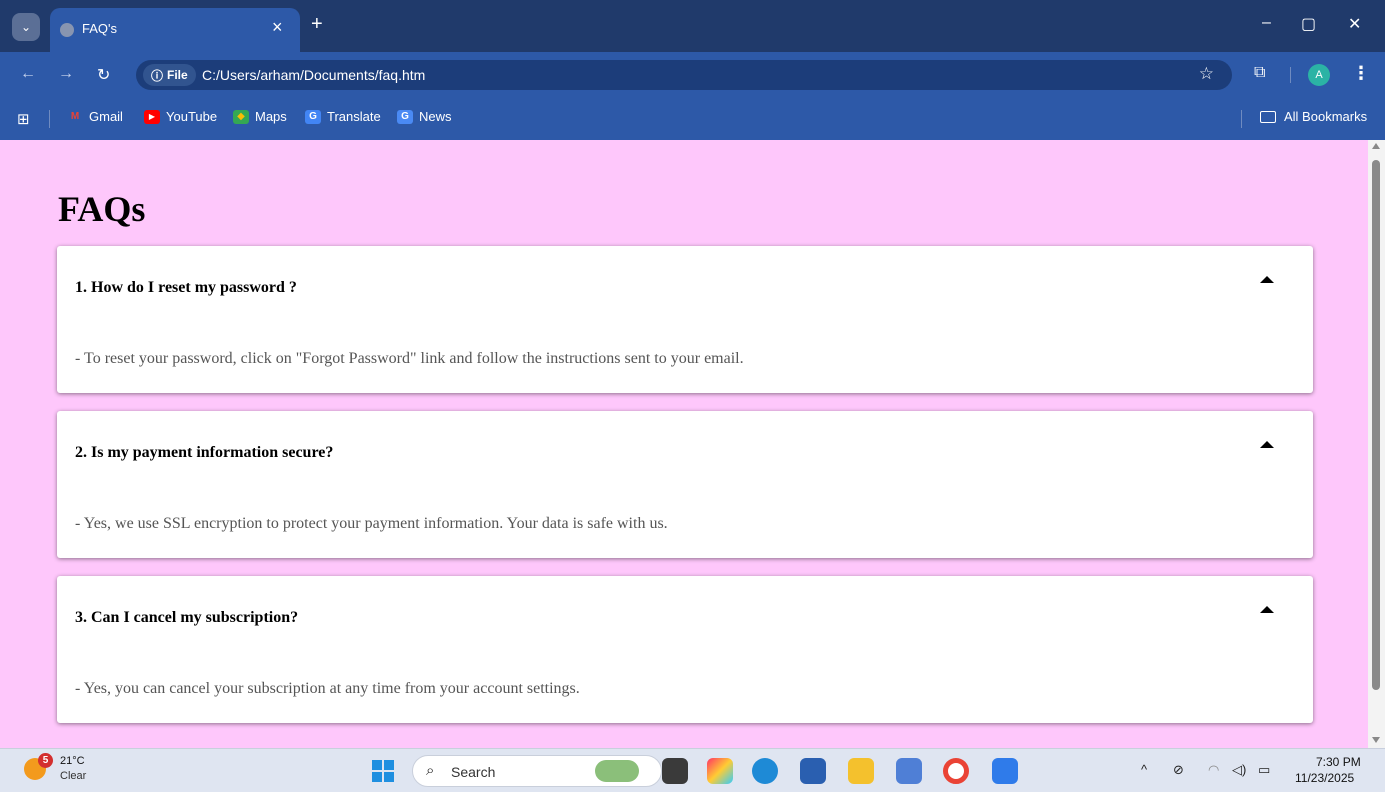 The height and width of the screenshot is (792, 1385). What do you see at coordinates (177, 75) in the screenshot?
I see `site-info-label: File` at bounding box center [177, 75].